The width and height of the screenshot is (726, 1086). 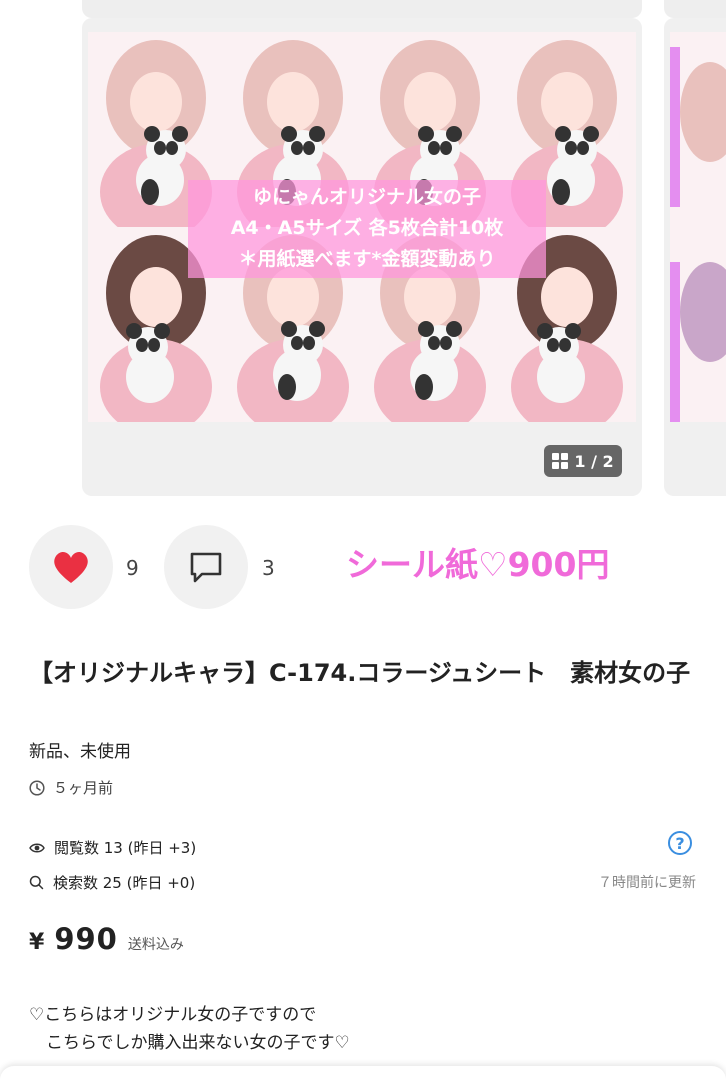 I want to click on view-count: 閲覧数 13 (昨日 +3), so click(x=112, y=847).